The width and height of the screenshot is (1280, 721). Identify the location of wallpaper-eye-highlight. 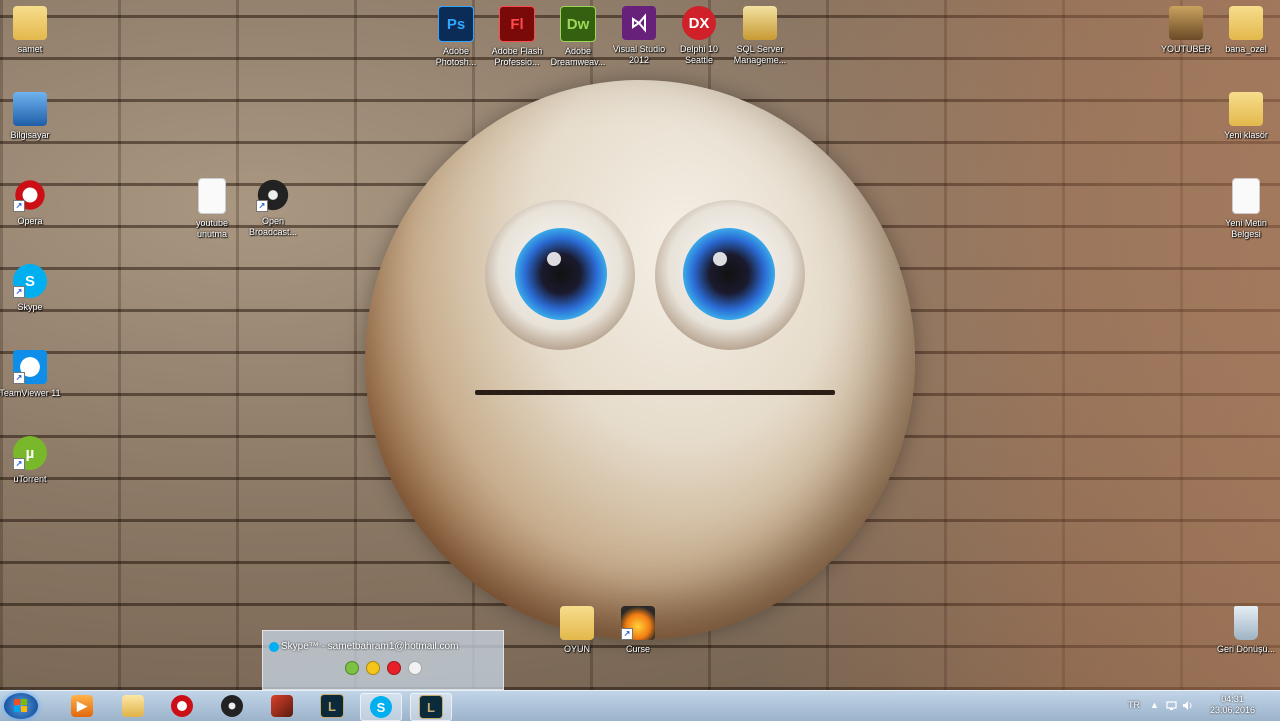
(554, 259).